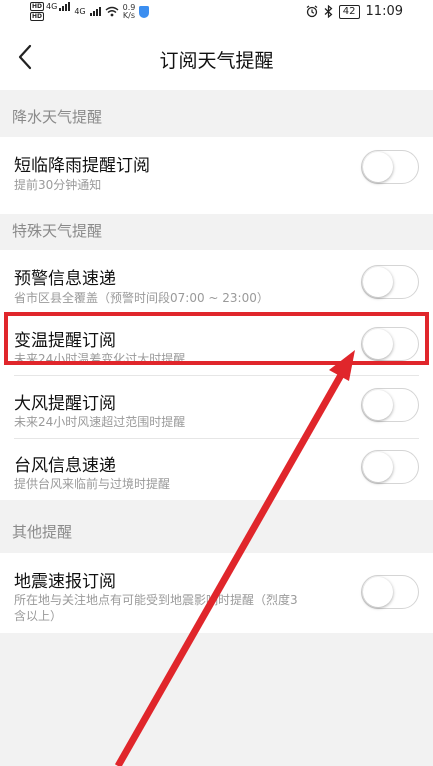  What do you see at coordinates (42, 532) in the screenshot?
I see `section-label-other: 其他提醒` at bounding box center [42, 532].